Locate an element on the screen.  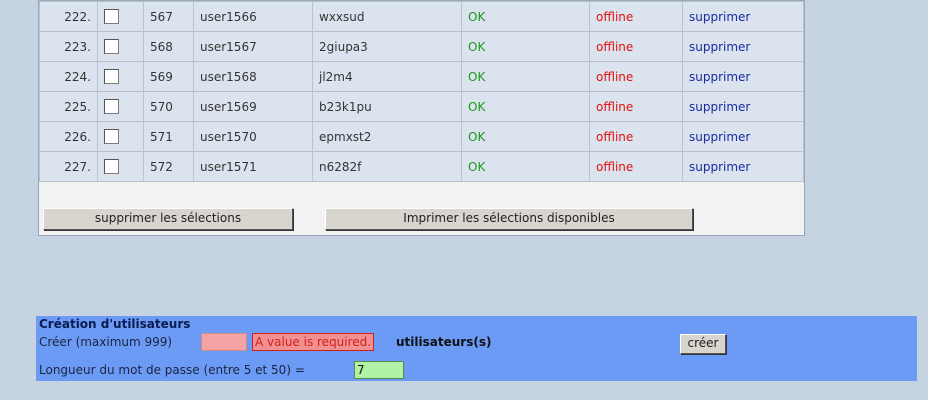
password: wxxsud is located at coordinates (387, 16).